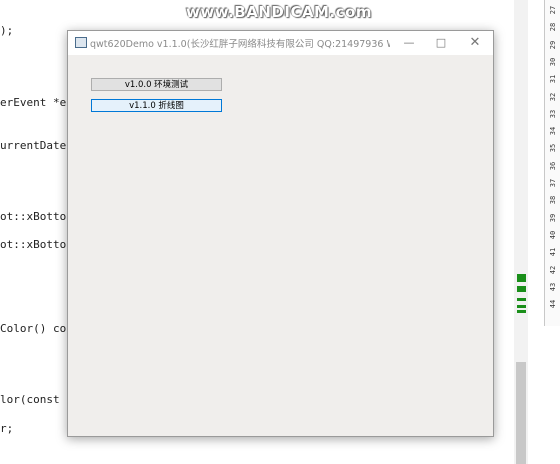 The image size is (560, 464). Describe the element at coordinates (553, 287) in the screenshot. I see `ruler-number: 43` at that location.